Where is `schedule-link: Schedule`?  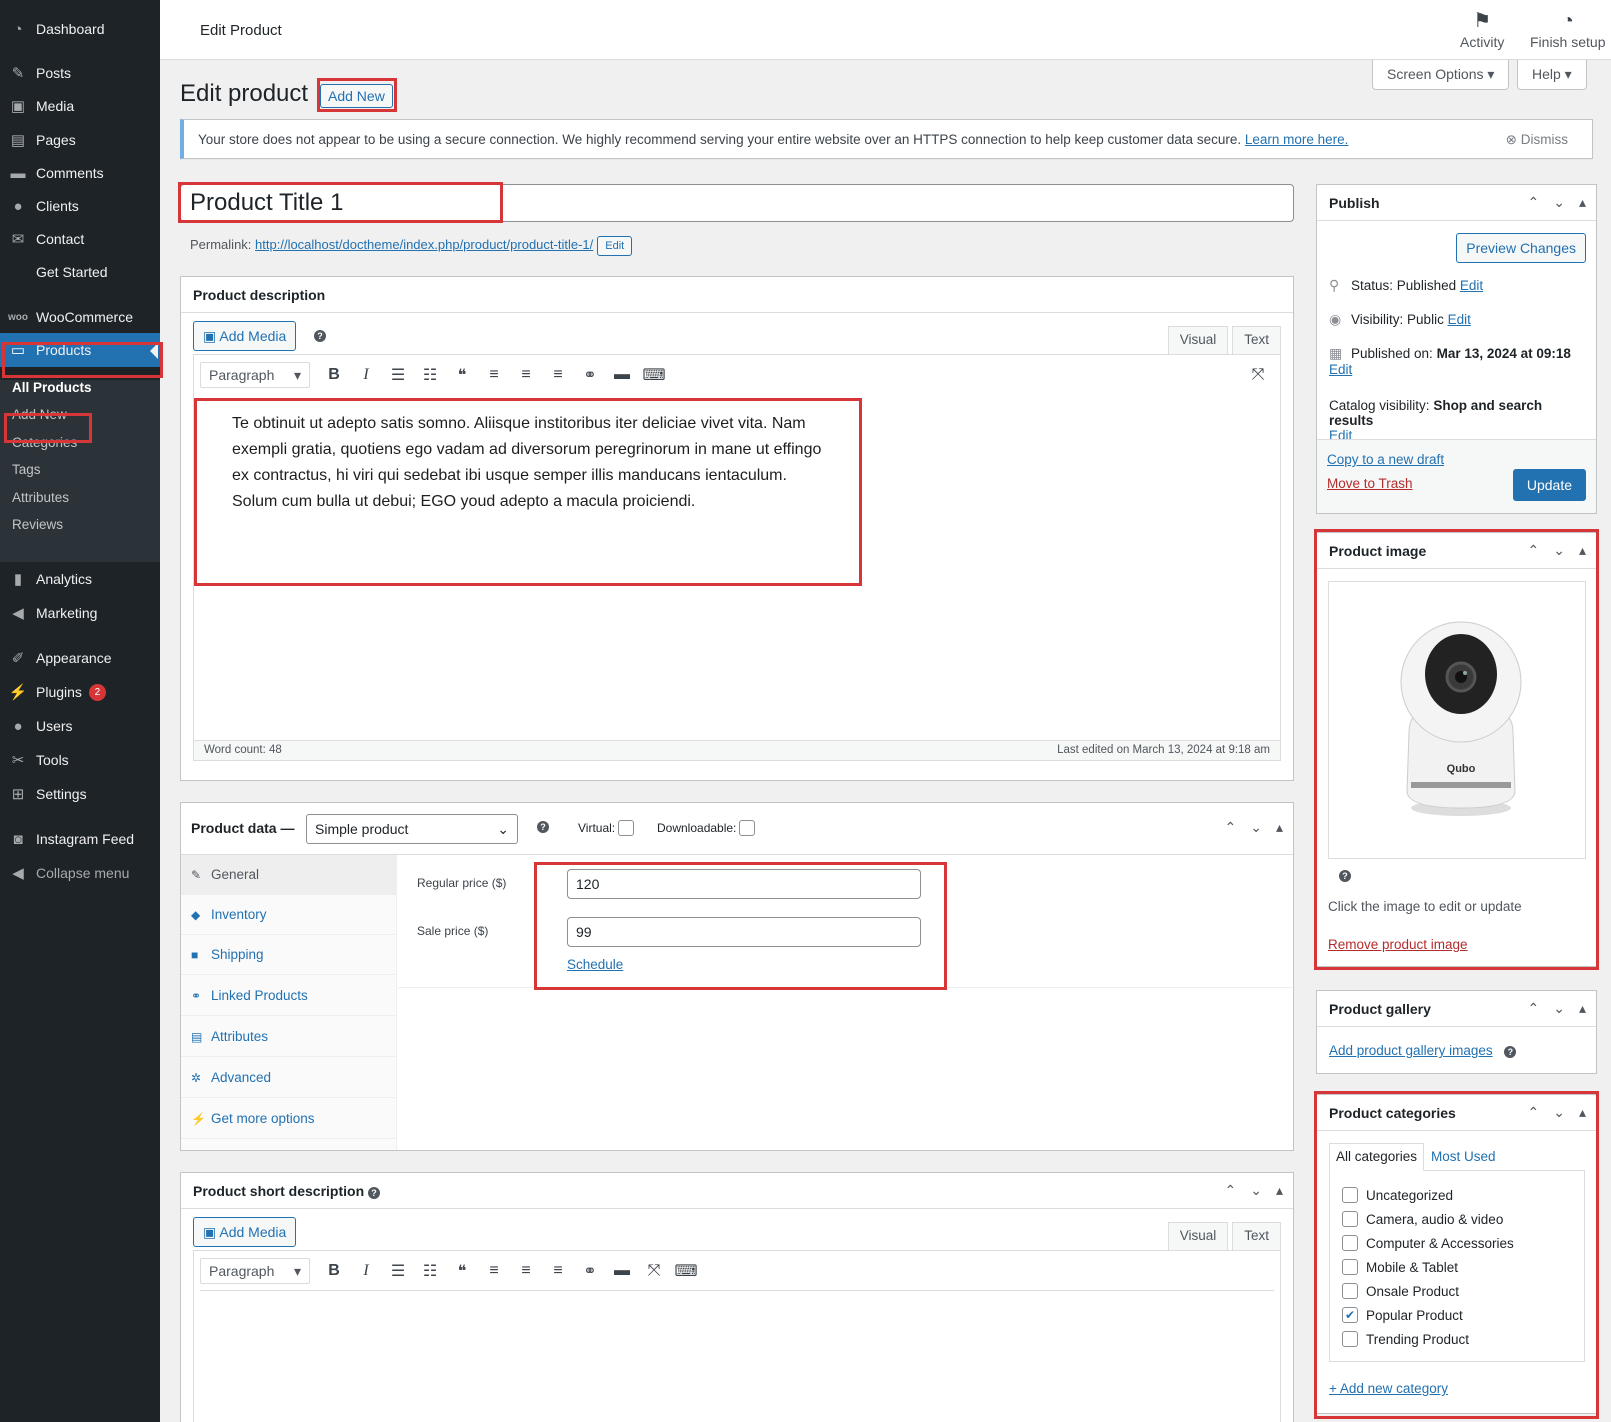 schedule-link: Schedule is located at coordinates (595, 964).